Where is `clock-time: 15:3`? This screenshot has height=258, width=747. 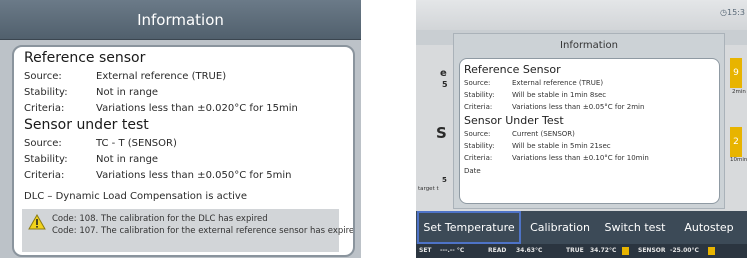
clock-time: 15:3 is located at coordinates (736, 12).